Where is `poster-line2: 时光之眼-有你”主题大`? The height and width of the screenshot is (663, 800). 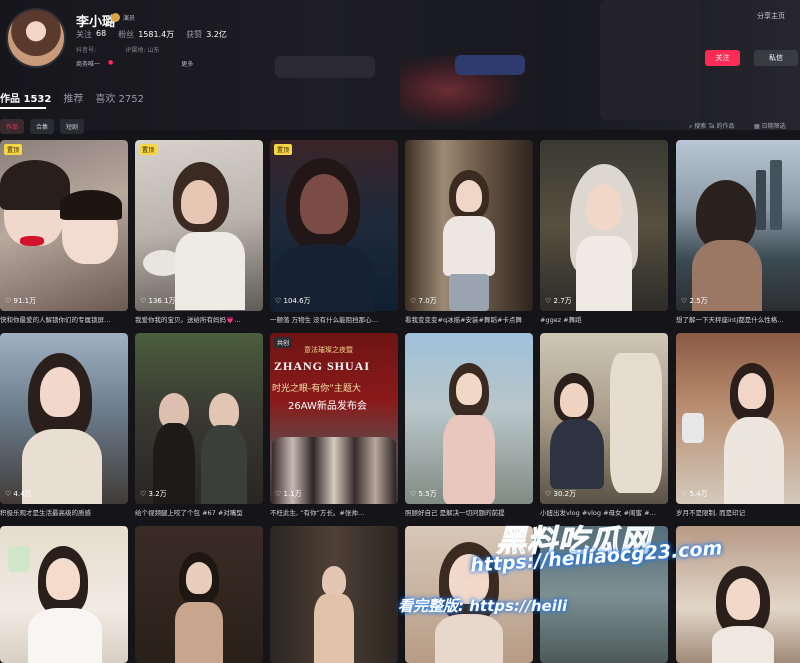
poster-line2: 时光之眼-有你”主题大 is located at coordinates (316, 389).